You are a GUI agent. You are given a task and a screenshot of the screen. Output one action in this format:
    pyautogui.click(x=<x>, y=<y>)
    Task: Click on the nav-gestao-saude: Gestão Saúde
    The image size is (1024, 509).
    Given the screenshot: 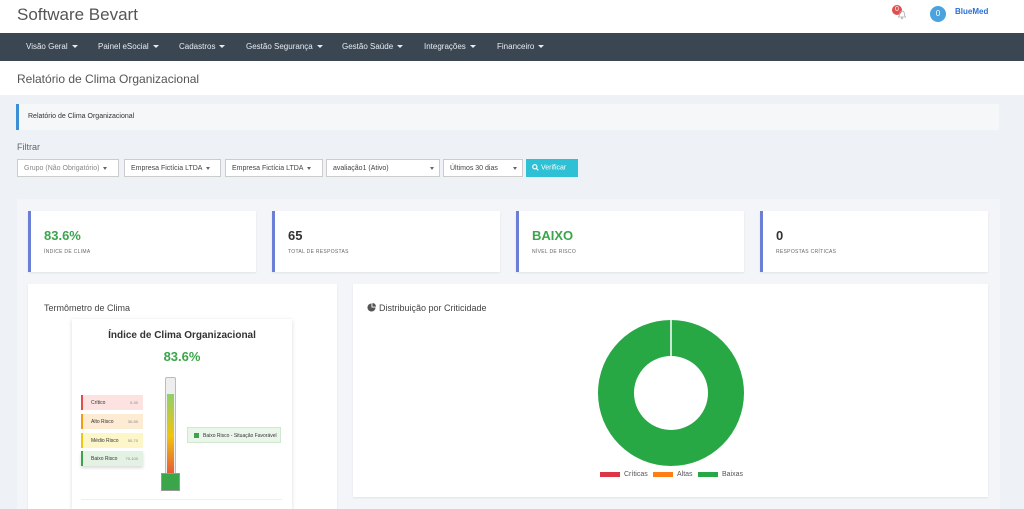 What is the action you would take?
    pyautogui.click(x=373, y=46)
    